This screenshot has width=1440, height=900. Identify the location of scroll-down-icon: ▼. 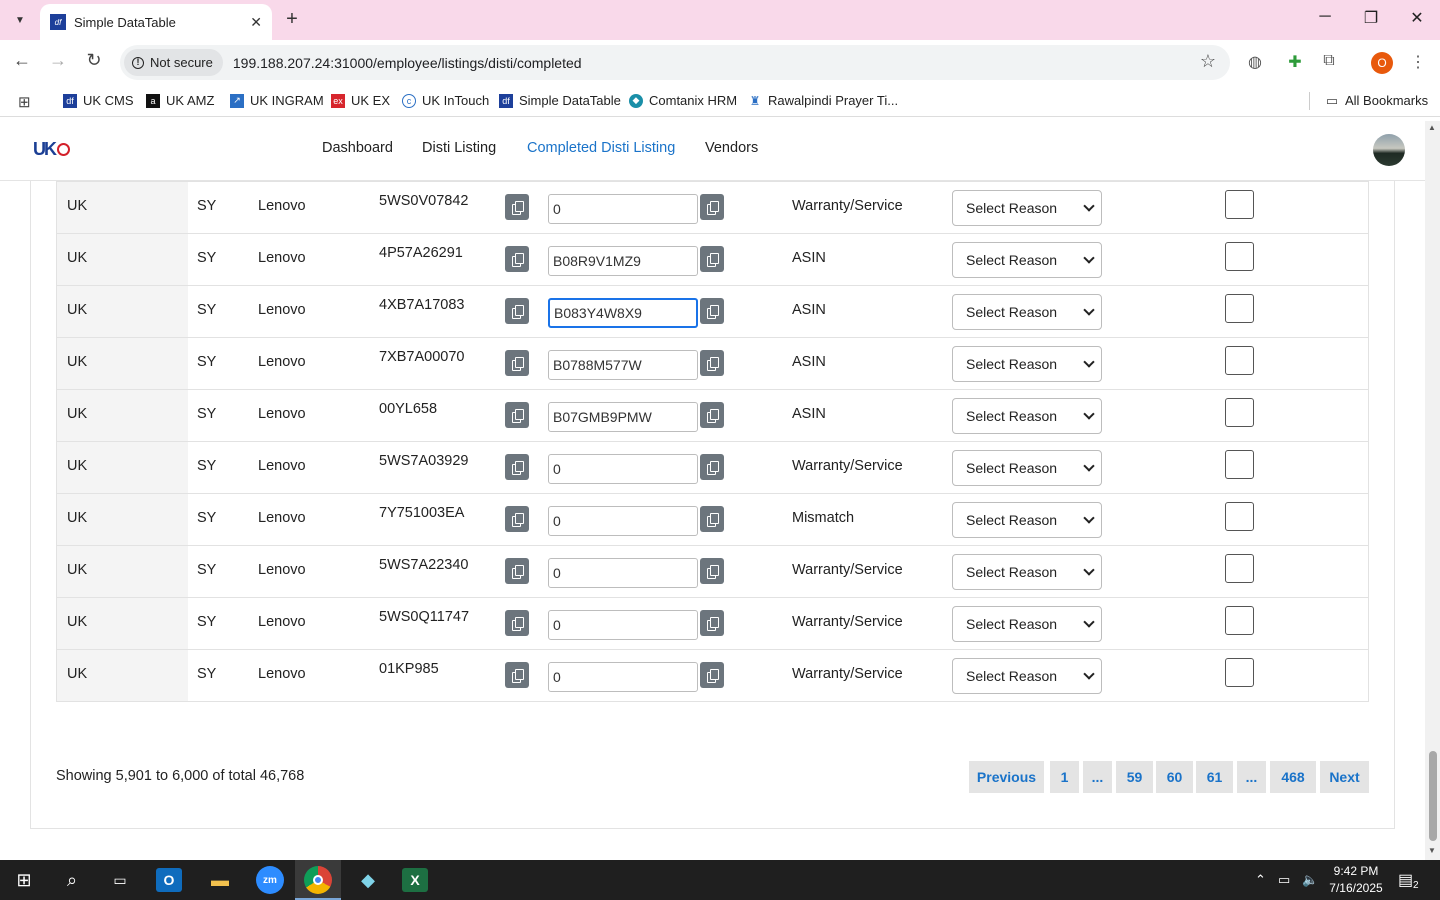
(1432, 850).